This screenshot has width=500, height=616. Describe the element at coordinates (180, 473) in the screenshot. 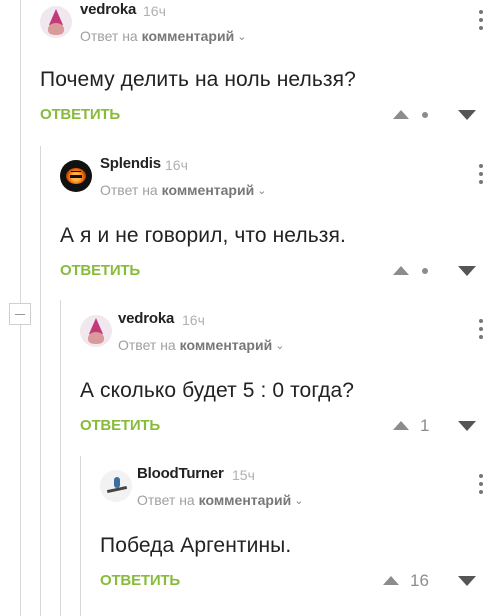

I see `comment-author: BloodTurner` at that location.